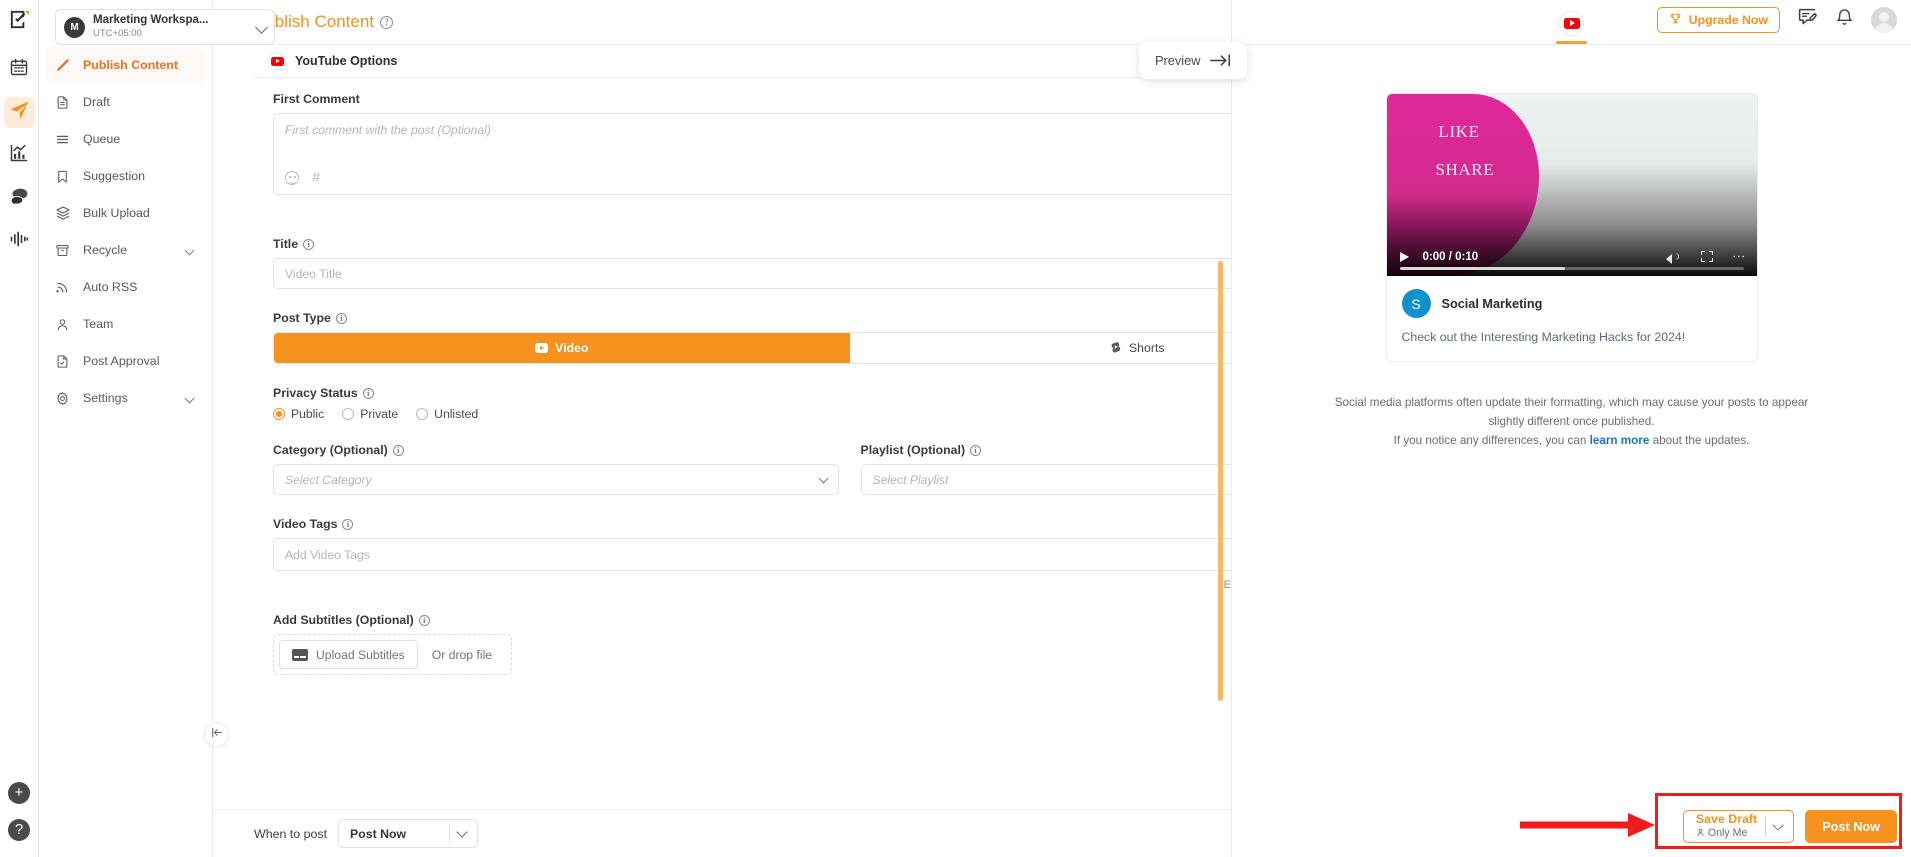 This screenshot has height=857, width=1911. Describe the element at coordinates (116, 213) in the screenshot. I see `sidebar-item-label: Bulk Upload` at that location.